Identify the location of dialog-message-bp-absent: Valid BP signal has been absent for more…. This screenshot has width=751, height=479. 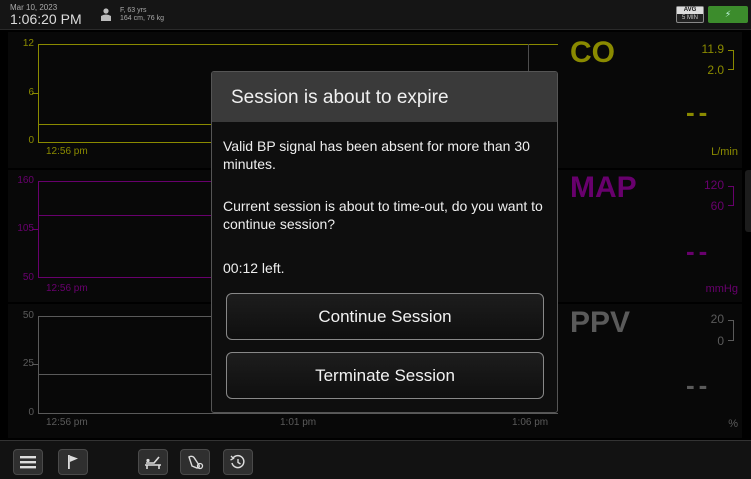
(376, 155).